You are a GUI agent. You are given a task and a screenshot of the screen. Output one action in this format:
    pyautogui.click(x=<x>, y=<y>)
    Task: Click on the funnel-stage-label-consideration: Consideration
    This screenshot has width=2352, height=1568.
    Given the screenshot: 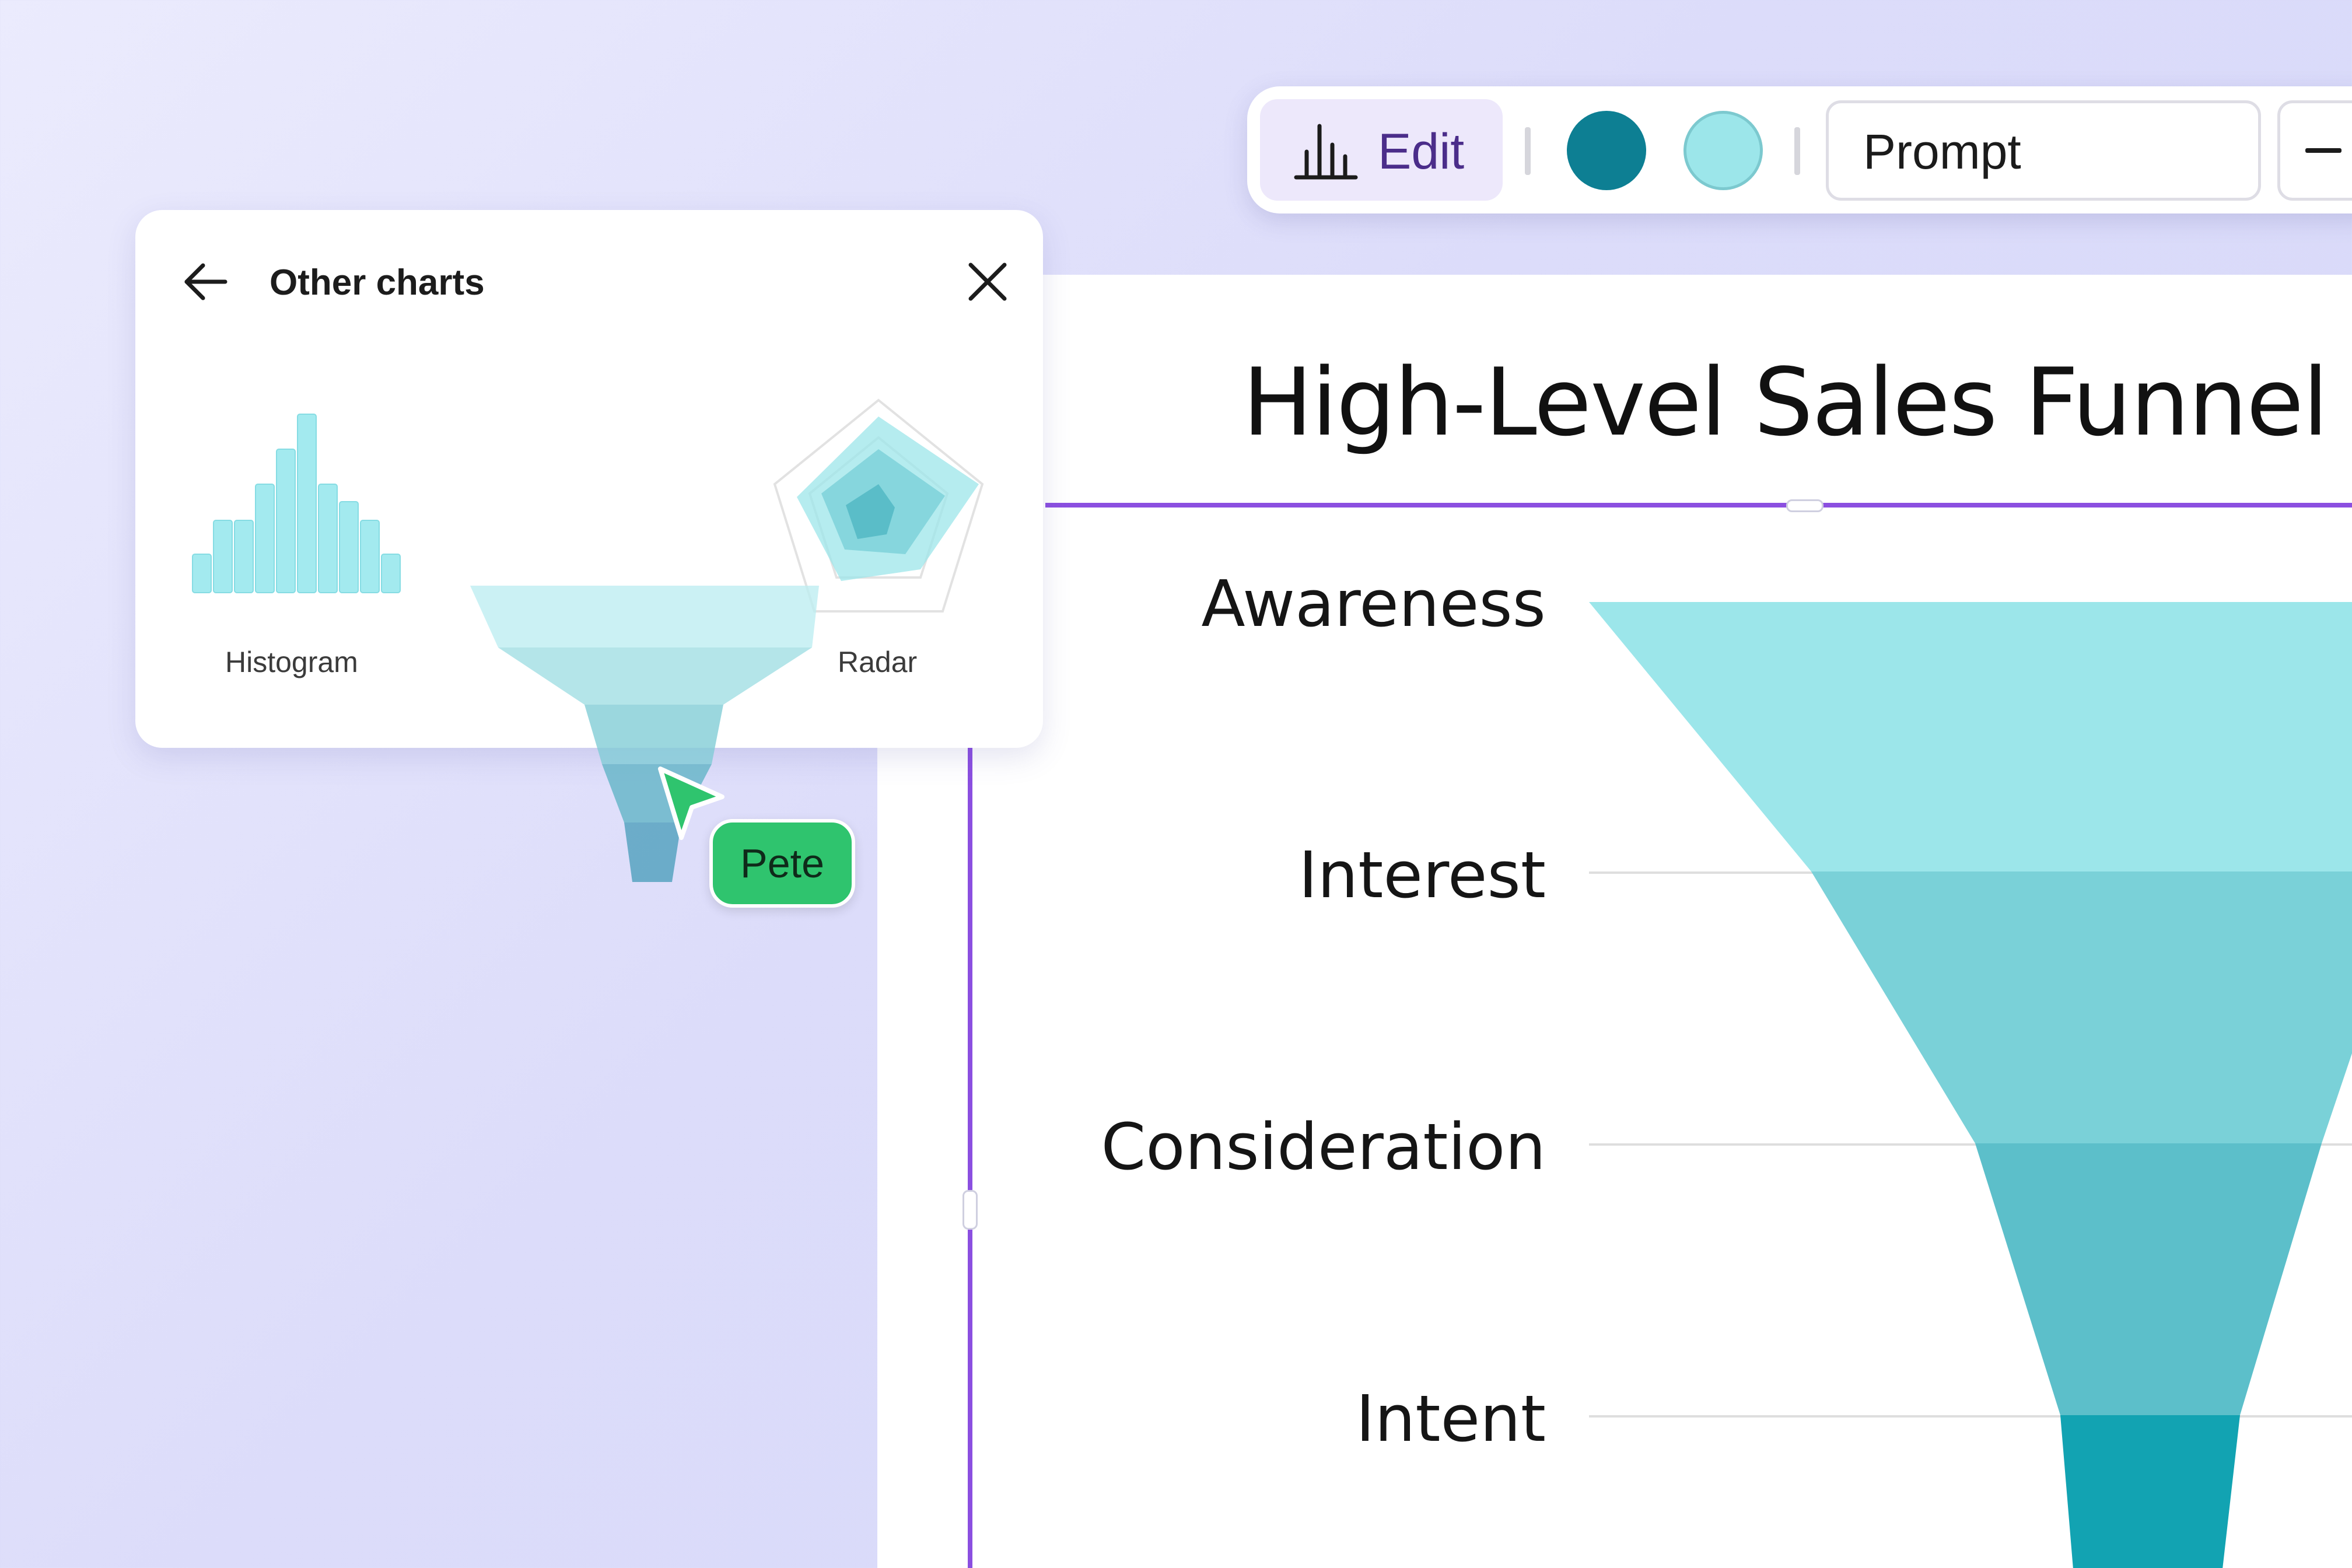 What is the action you would take?
    pyautogui.click(x=1323, y=1147)
    